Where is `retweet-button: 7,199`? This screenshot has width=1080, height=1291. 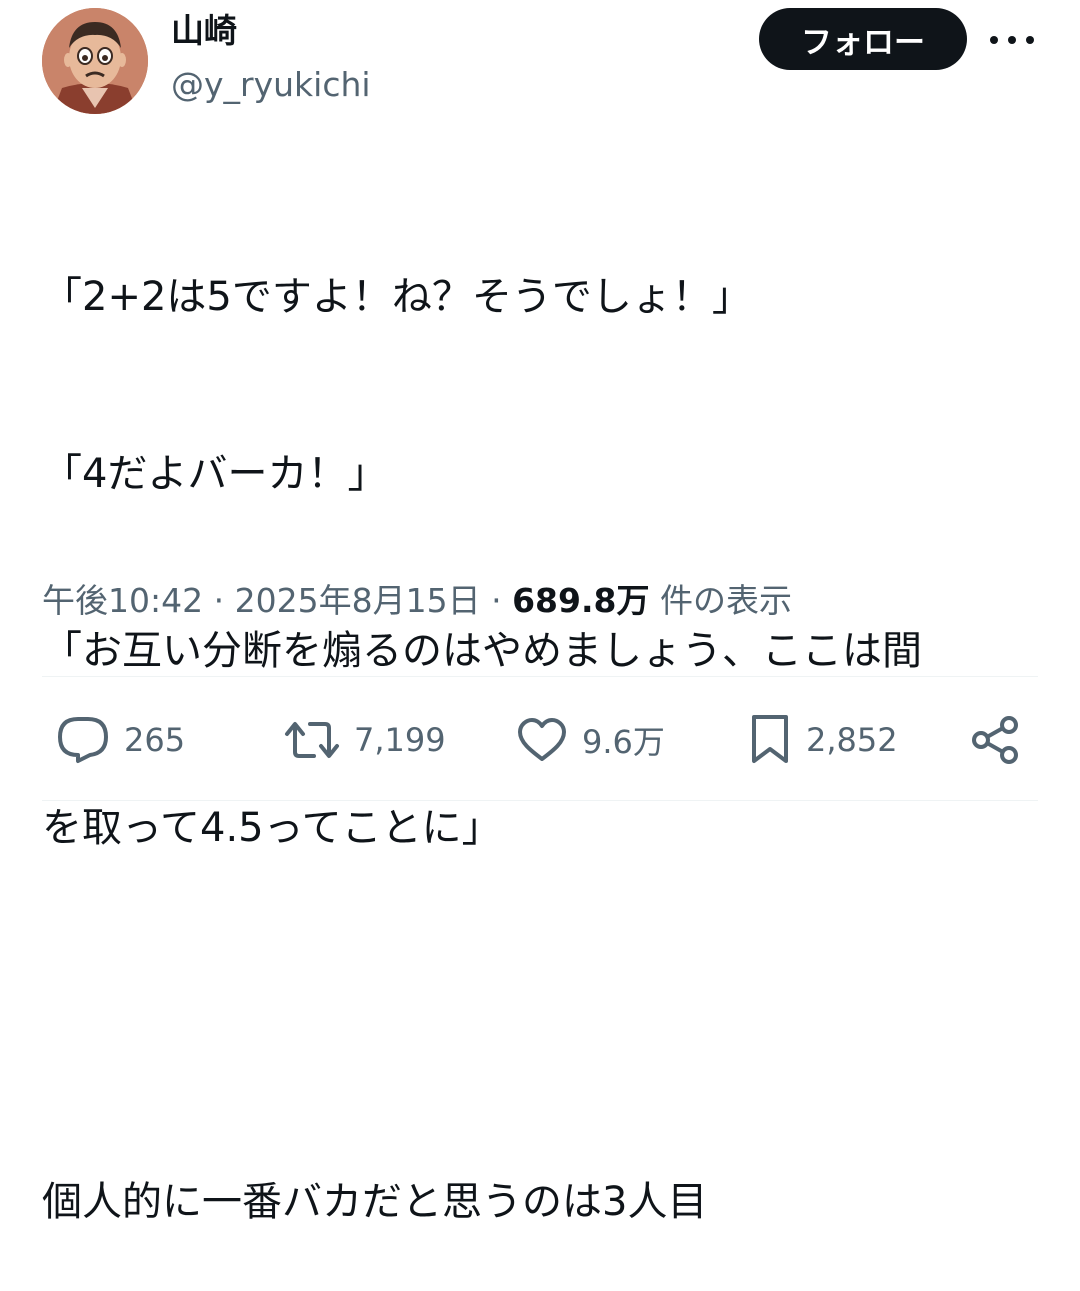
retweet-button: 7,199 is located at coordinates (365, 740).